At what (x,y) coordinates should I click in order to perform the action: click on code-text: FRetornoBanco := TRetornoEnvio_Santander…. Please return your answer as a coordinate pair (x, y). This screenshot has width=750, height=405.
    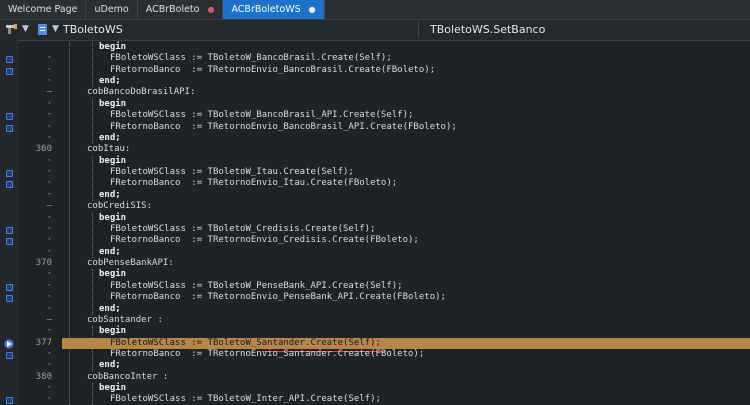
    Looking at the image, I should click on (267, 353).